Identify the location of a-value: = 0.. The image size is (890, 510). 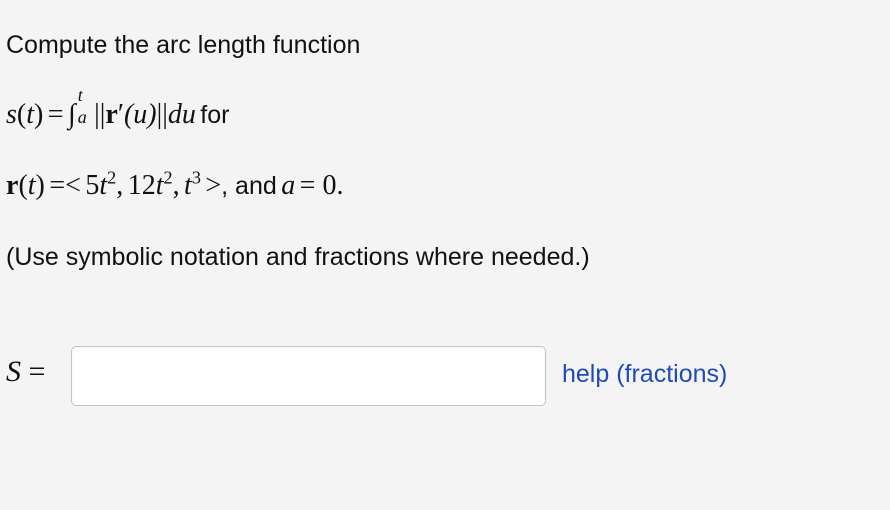
(321, 185).